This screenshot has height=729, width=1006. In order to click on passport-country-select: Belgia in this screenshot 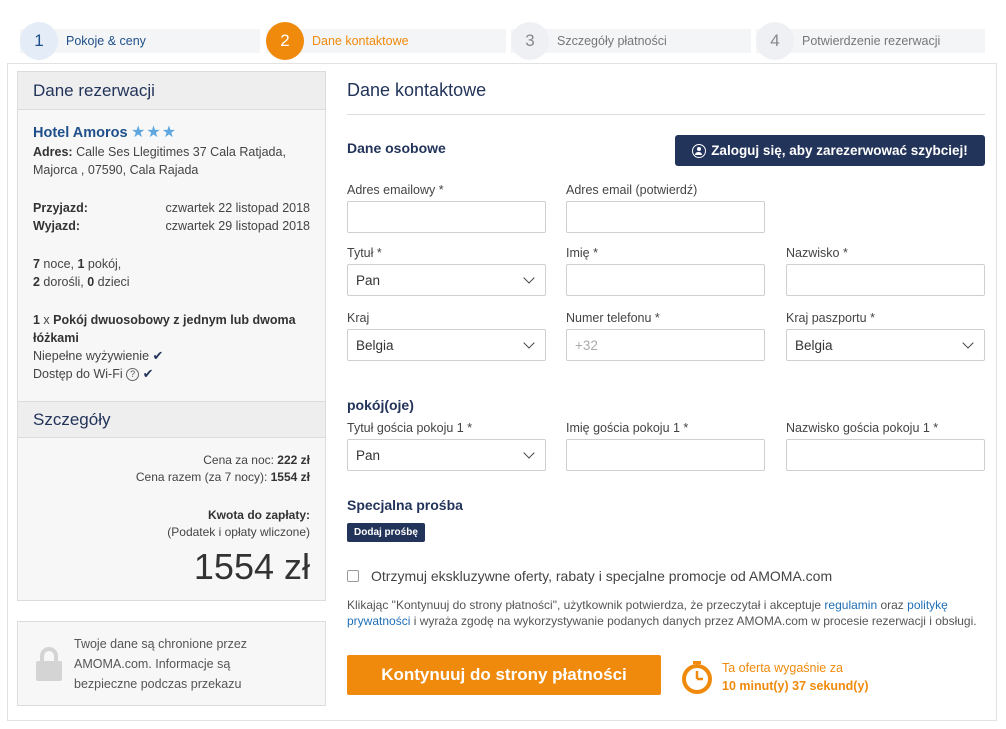, I will do `click(885, 345)`.